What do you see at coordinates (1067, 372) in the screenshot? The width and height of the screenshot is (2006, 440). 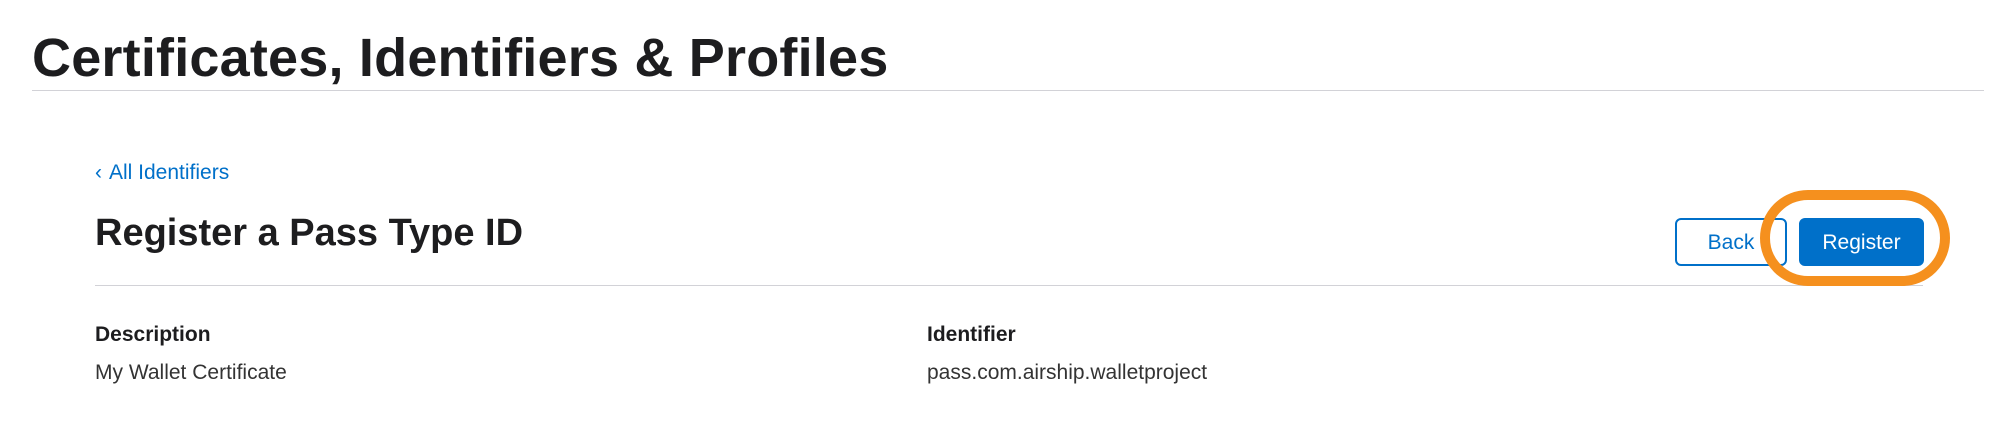 I see `identifier-value: pass.com.airship.walletproject` at bounding box center [1067, 372].